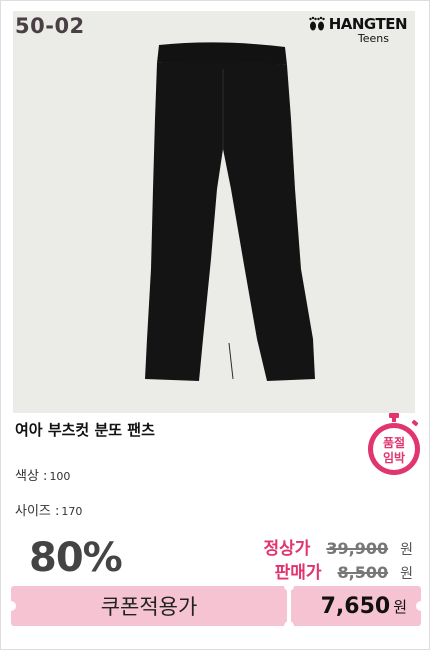 This screenshot has width=430, height=650. I want to click on coupon-price-box: 7,650 원, so click(356, 606).